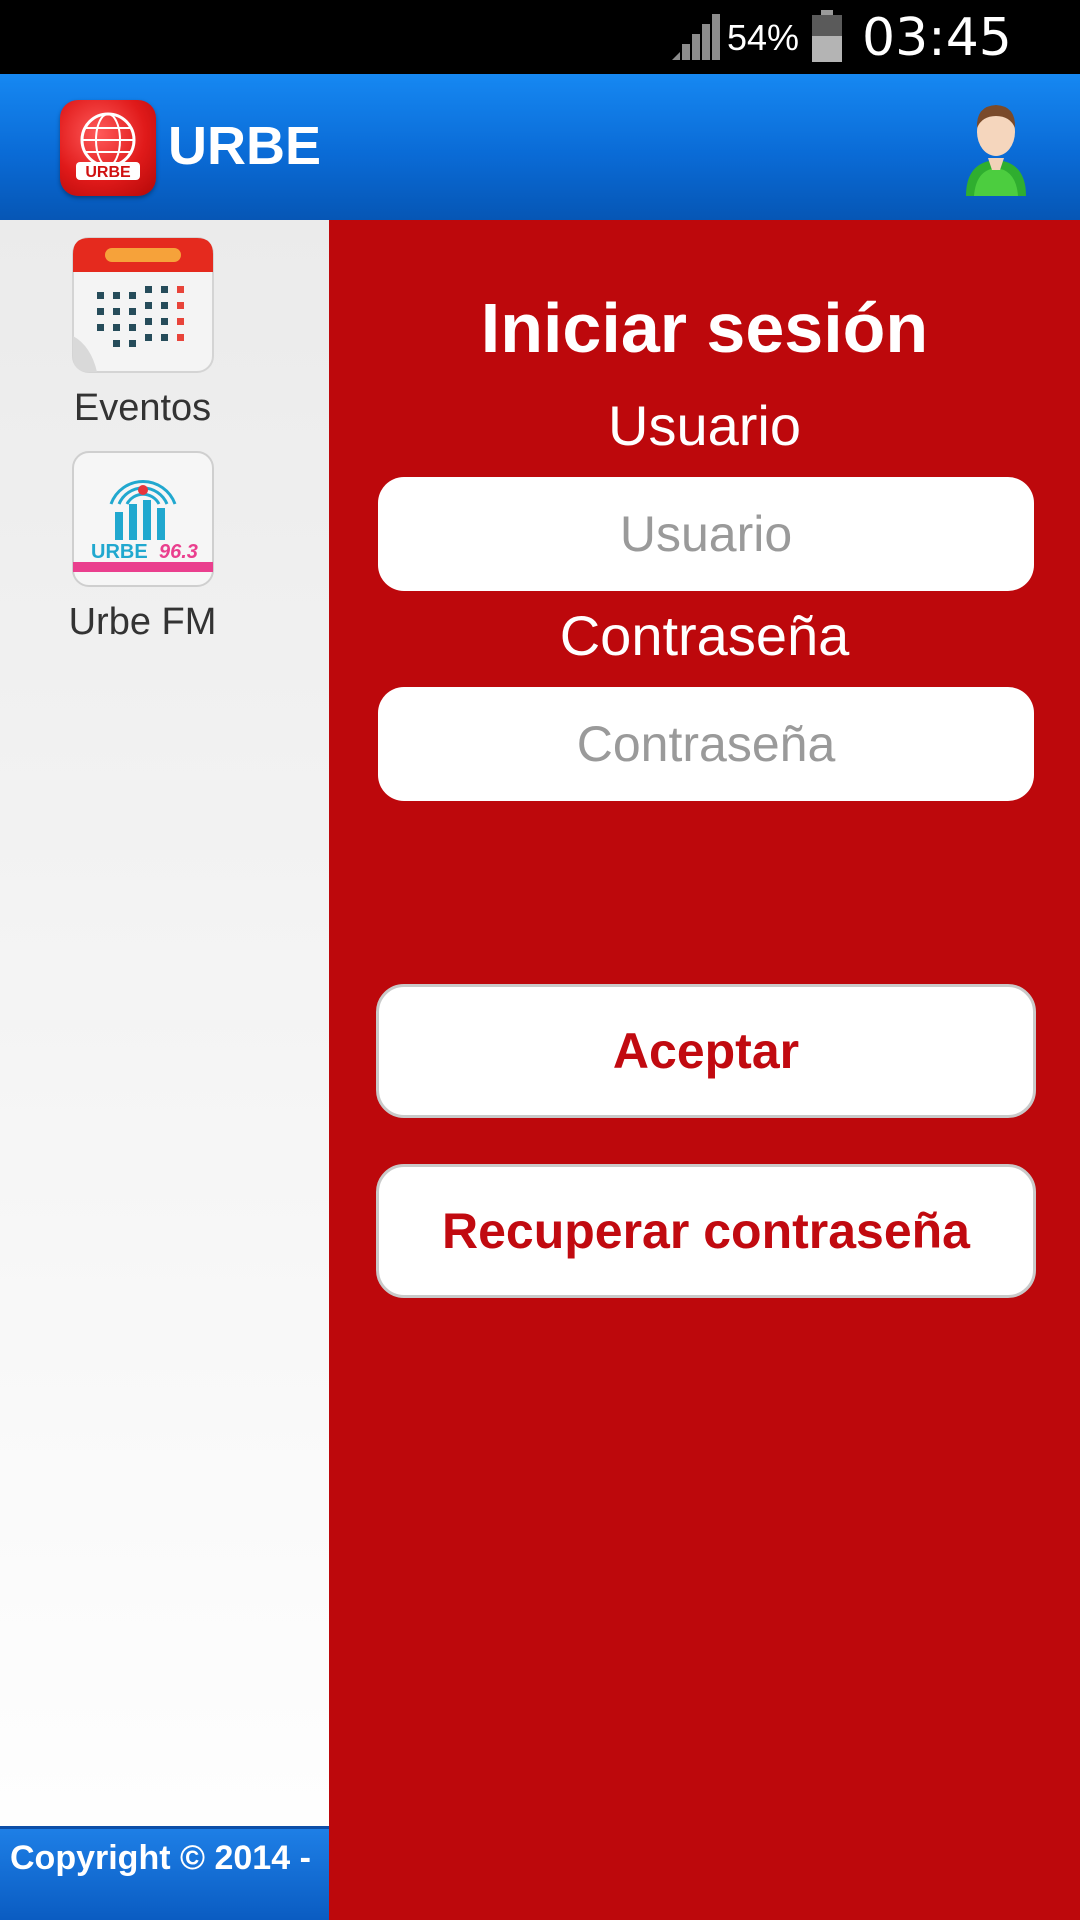 This screenshot has width=1080, height=1920. I want to click on app-bar: URBE URBE, so click(540, 147).